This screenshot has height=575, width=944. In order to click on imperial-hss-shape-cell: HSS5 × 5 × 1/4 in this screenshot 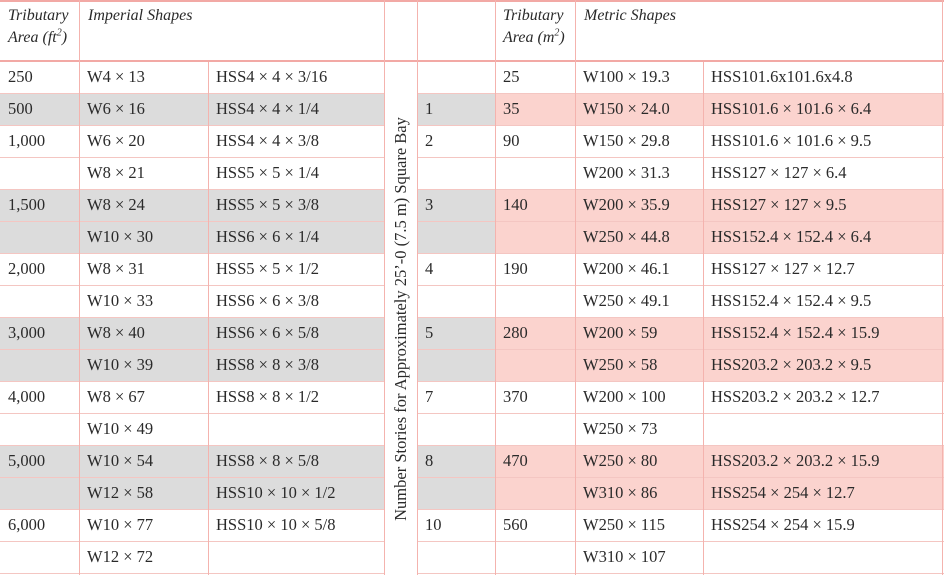, I will do `click(267, 172)`.